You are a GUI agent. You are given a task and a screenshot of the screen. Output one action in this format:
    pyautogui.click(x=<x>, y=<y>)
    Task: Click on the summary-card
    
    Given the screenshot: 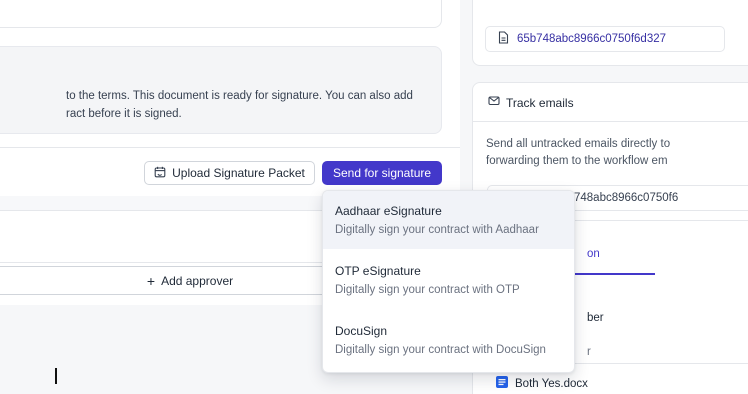 What is the action you would take?
    pyautogui.click(x=221, y=14)
    